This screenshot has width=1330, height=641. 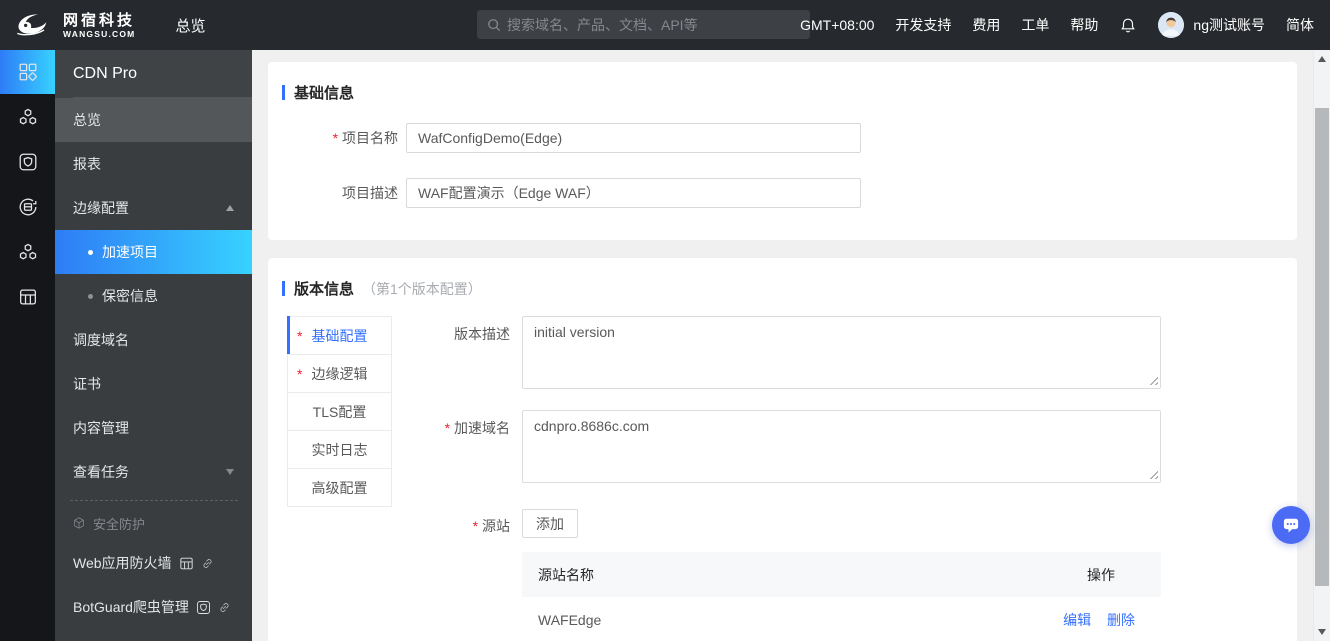 I want to click on dev-support-link: 开发支持, so click(x=923, y=25).